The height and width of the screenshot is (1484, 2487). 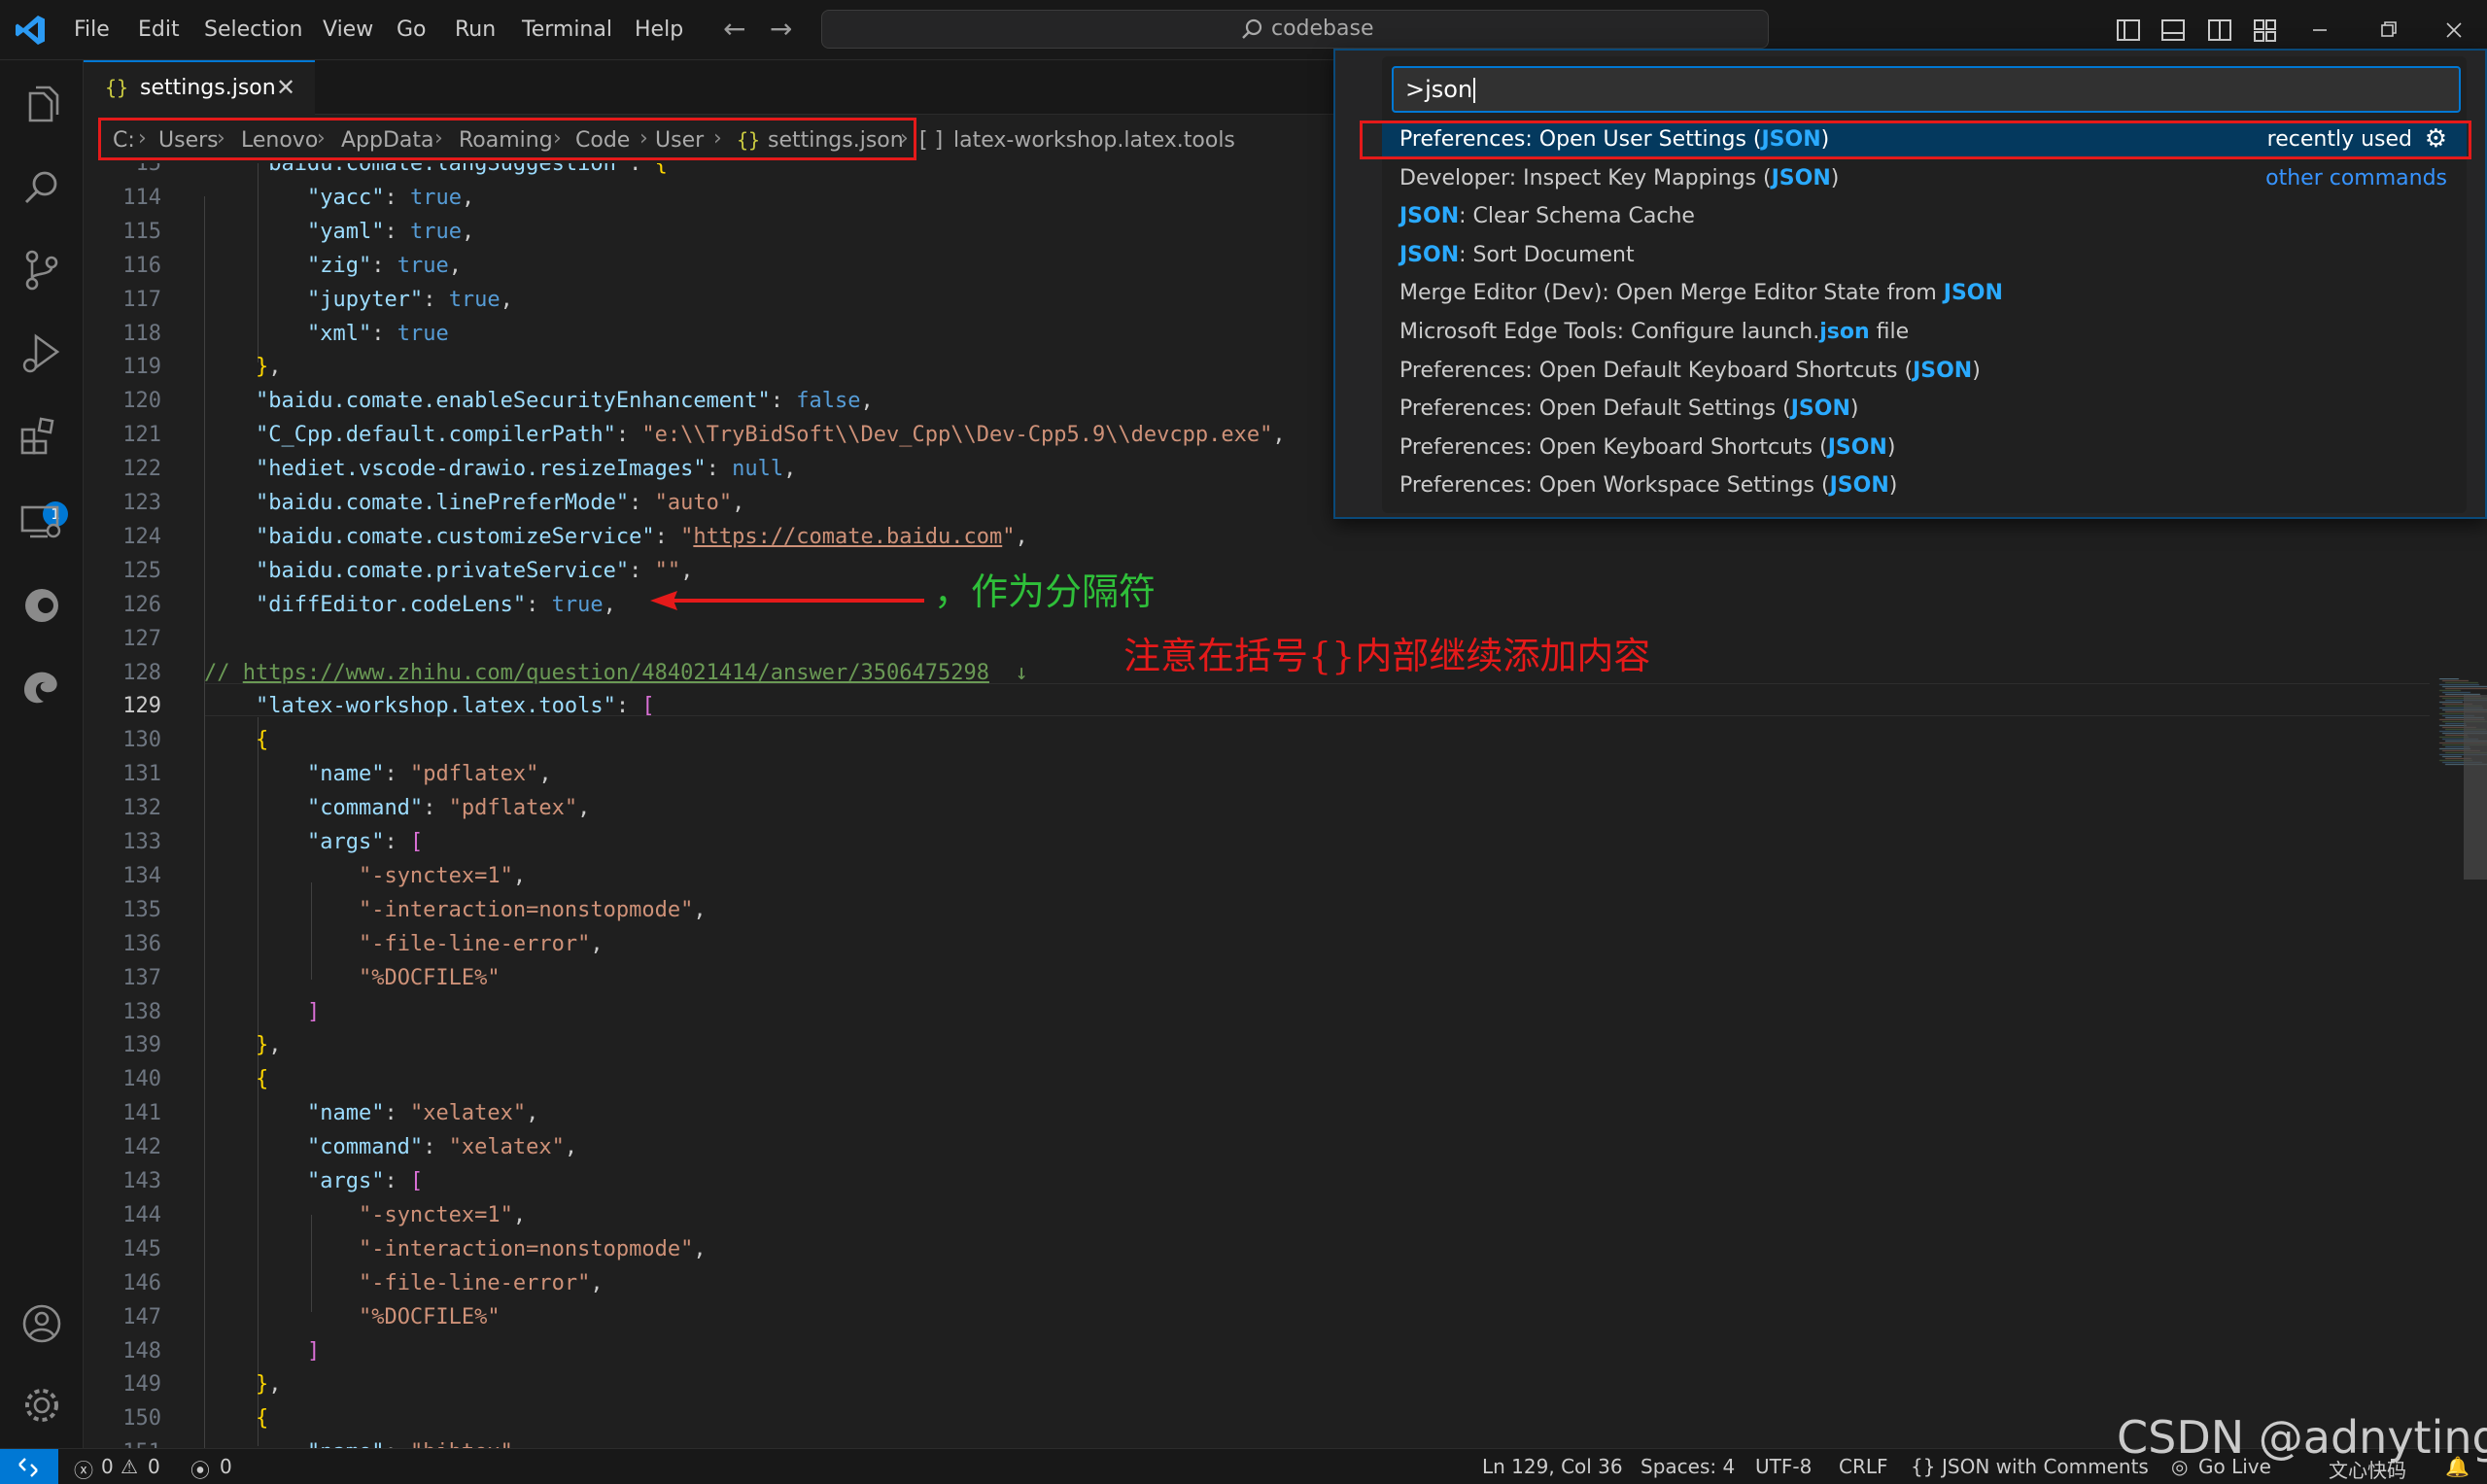 I want to click on line-number: 122, so click(x=141, y=469).